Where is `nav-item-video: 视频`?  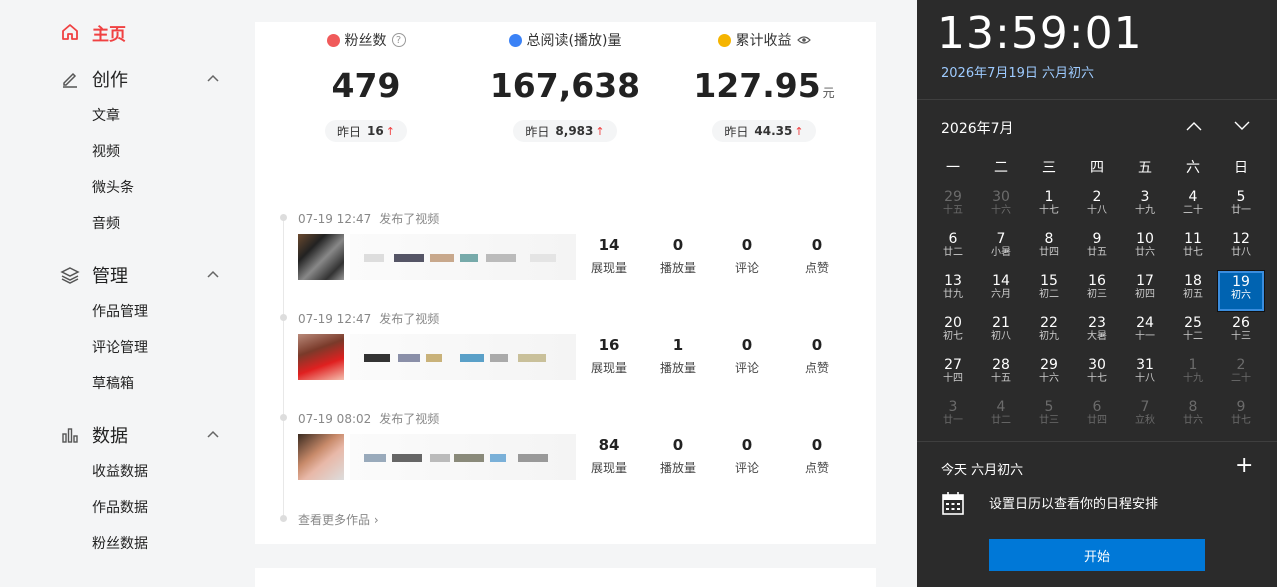
nav-item-video: 视频 is located at coordinates (140, 152).